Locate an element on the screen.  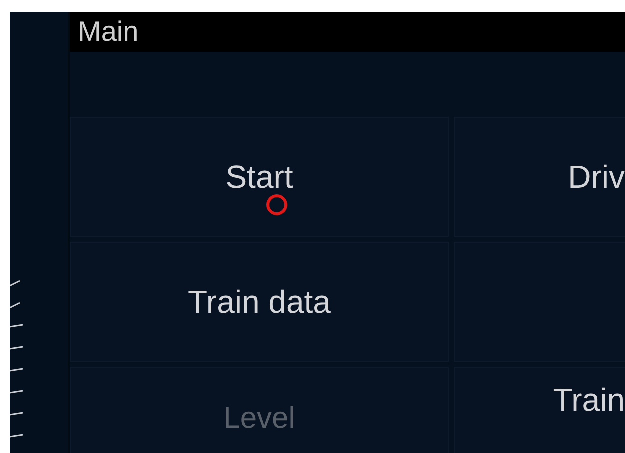
screen-title: Main is located at coordinates (347, 32).